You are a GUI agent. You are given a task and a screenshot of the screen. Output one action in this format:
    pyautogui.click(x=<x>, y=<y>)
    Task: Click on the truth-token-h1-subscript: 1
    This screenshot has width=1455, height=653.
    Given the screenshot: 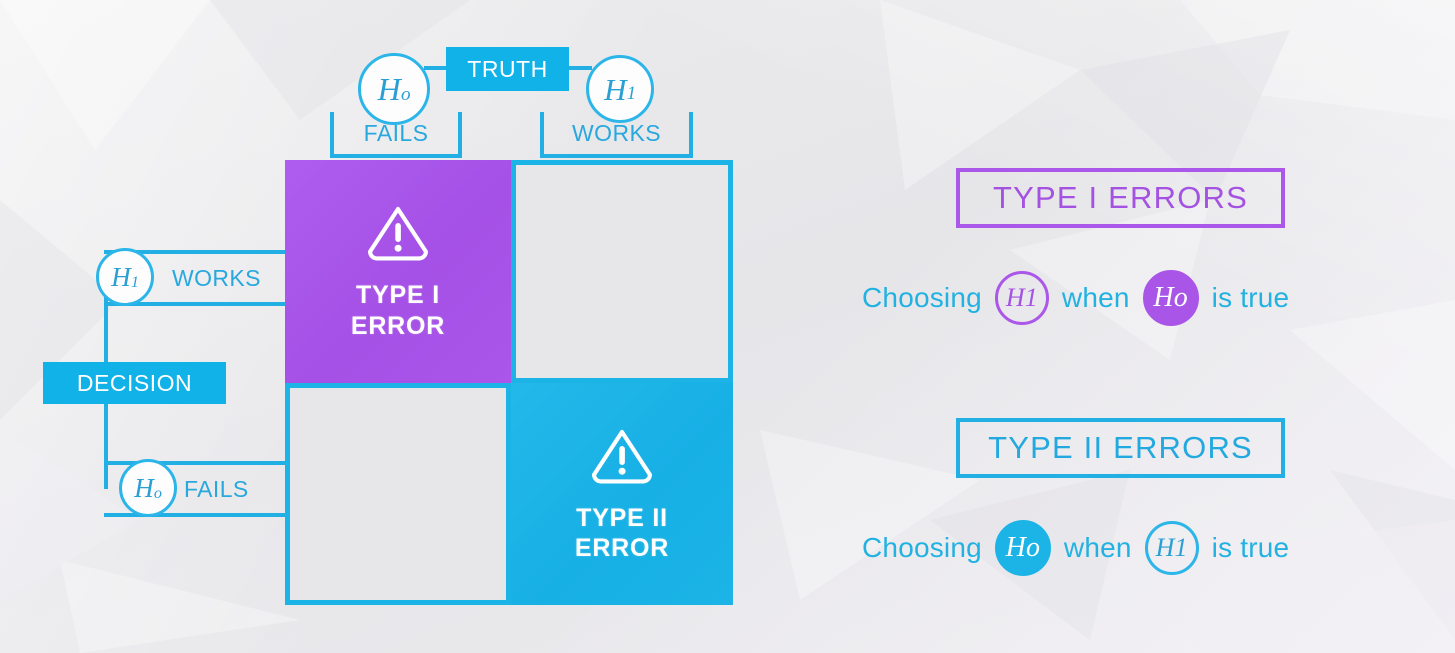 What is the action you would take?
    pyautogui.click(x=631, y=94)
    